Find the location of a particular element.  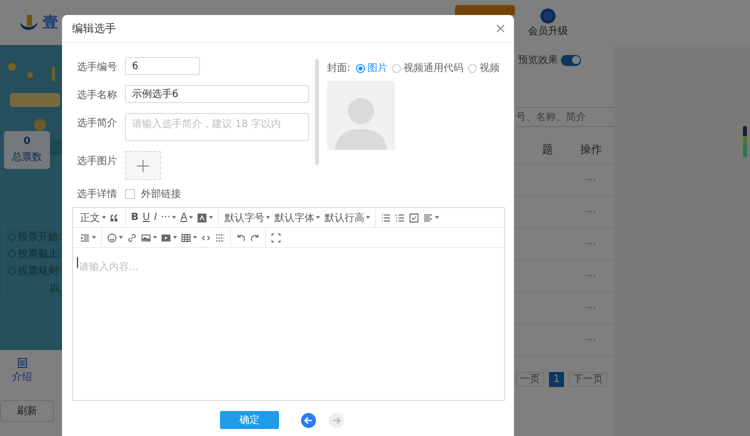

checkbox is located at coordinates (130, 194).